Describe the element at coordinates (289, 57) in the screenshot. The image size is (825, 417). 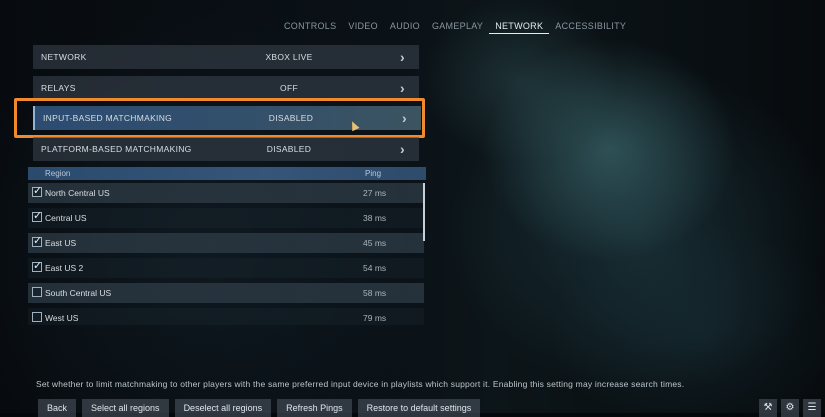
I see `setting-value: XBOX LIVE` at that location.